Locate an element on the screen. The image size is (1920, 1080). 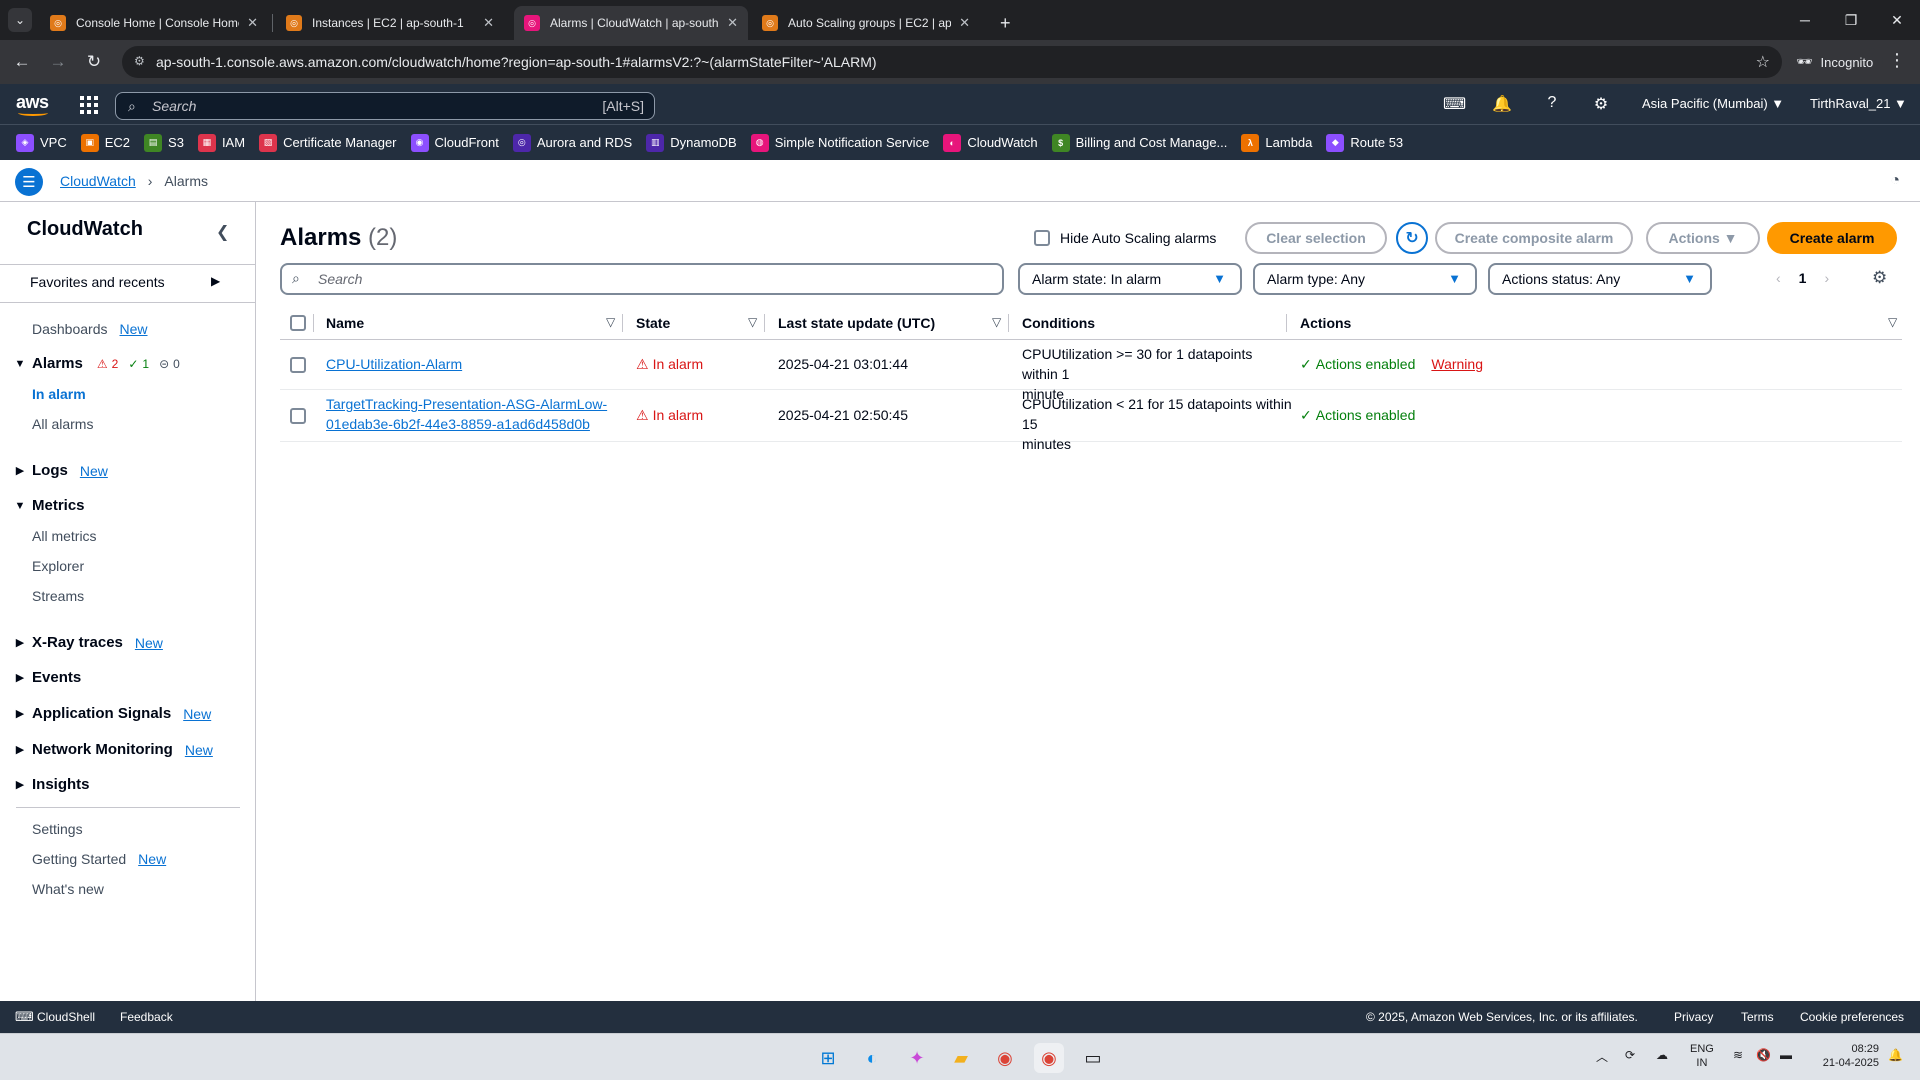
alarm-type-filter: Alarm type: Any ▼ is located at coordinates (1365, 279).